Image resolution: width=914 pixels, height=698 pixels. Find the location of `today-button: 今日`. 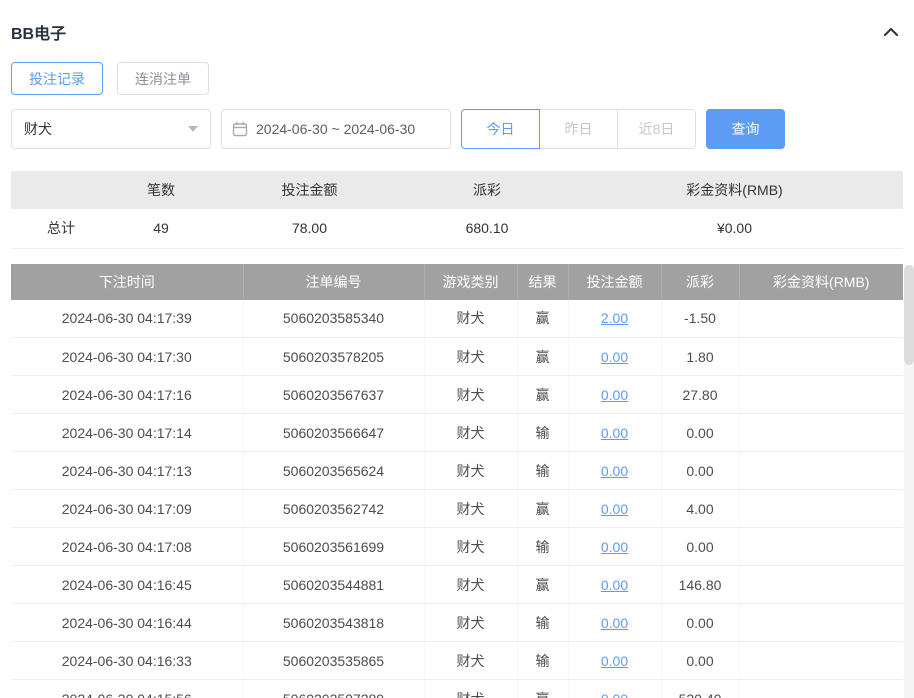

today-button: 今日 is located at coordinates (500, 129).